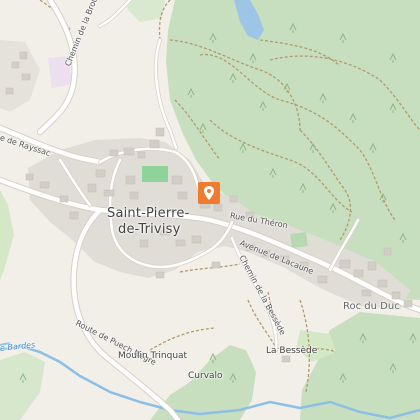  What do you see at coordinates (145, 11) in the screenshot?
I see `grass-patch-top` at bounding box center [145, 11].